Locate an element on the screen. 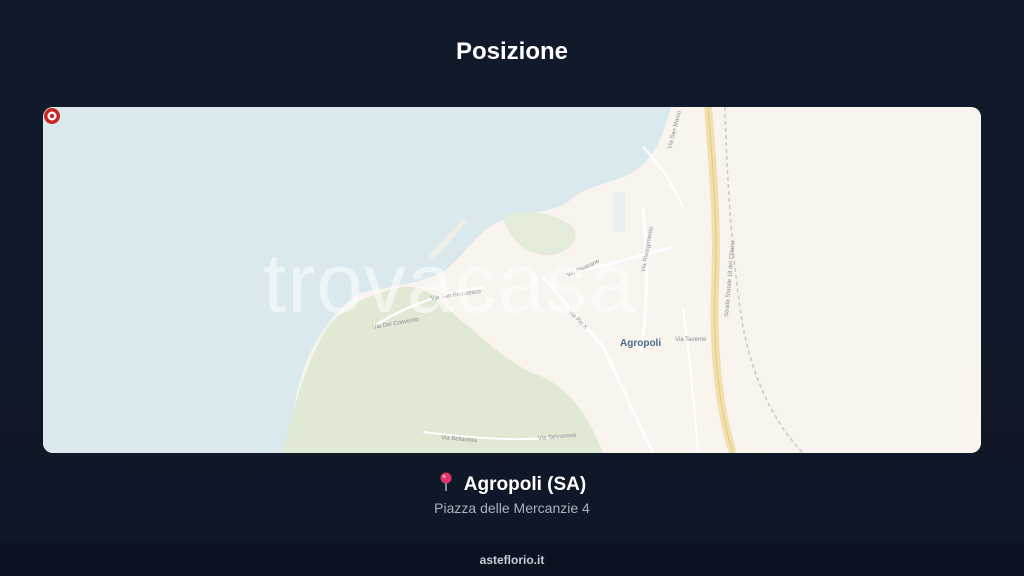 The height and width of the screenshot is (576, 1024). location-name: Agropoli (SA) is located at coordinates (525, 484).